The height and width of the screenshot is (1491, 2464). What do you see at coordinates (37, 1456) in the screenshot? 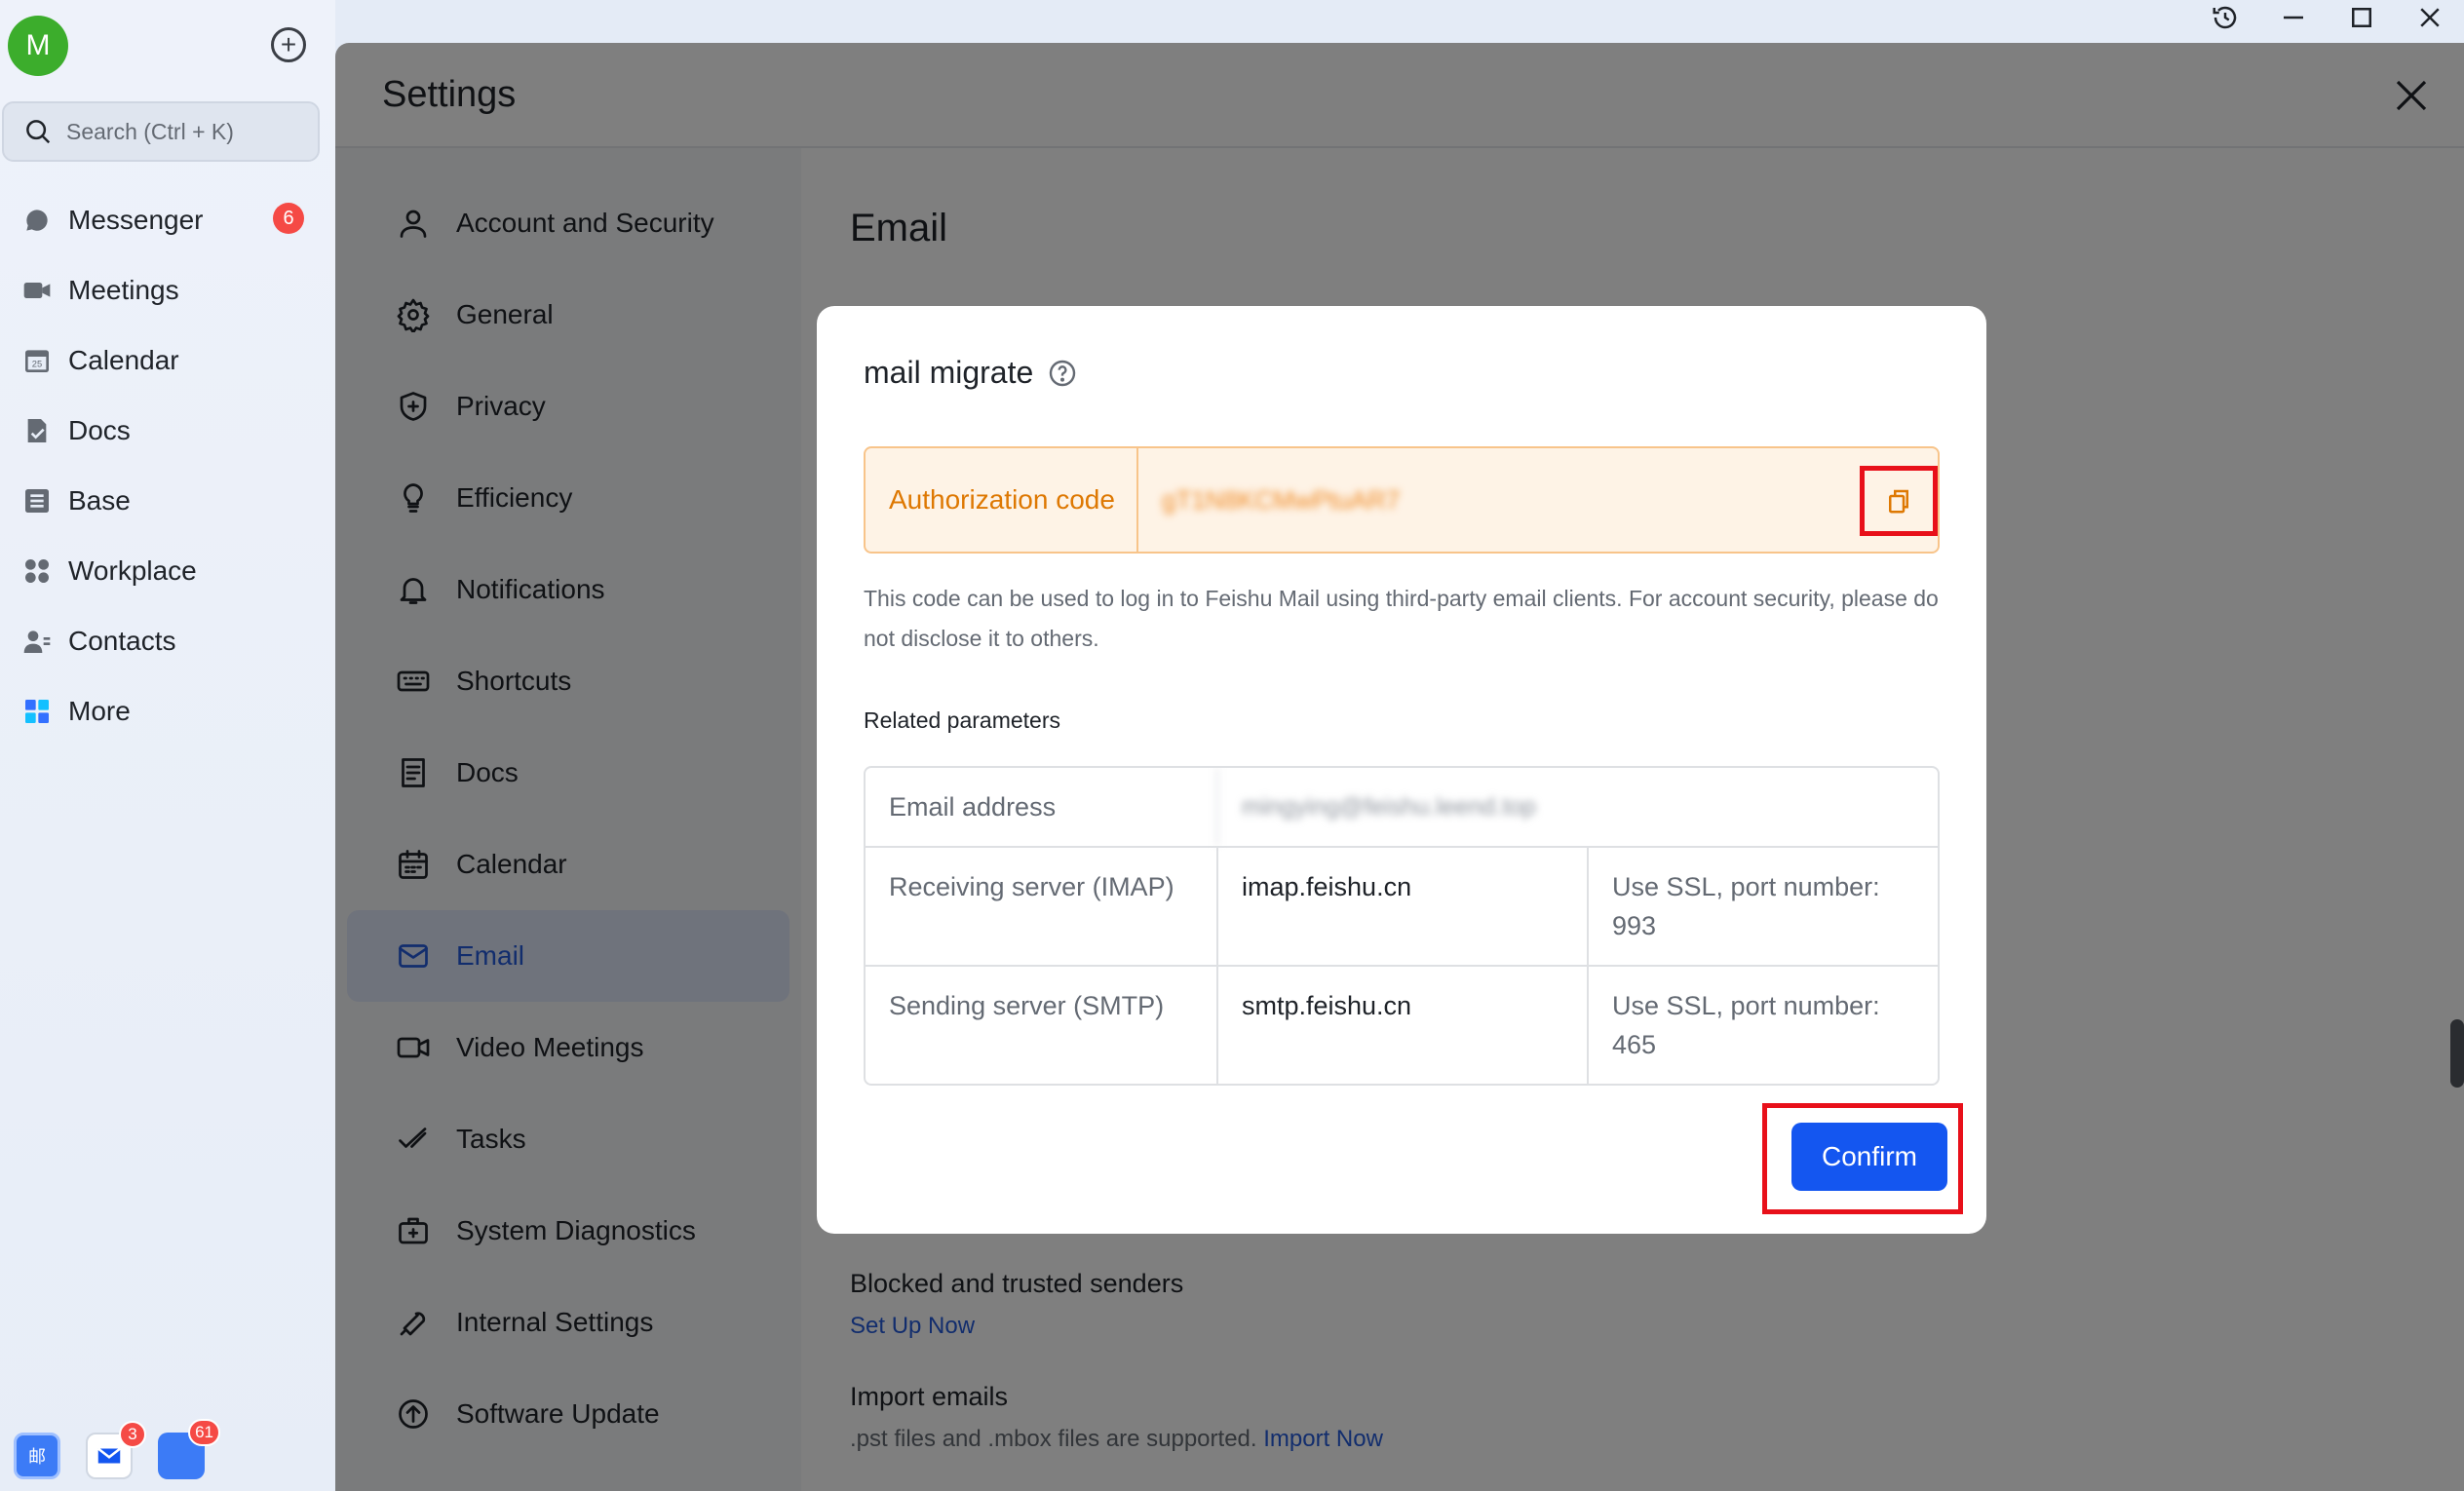
I see `dock-app-icon: 邮` at bounding box center [37, 1456].